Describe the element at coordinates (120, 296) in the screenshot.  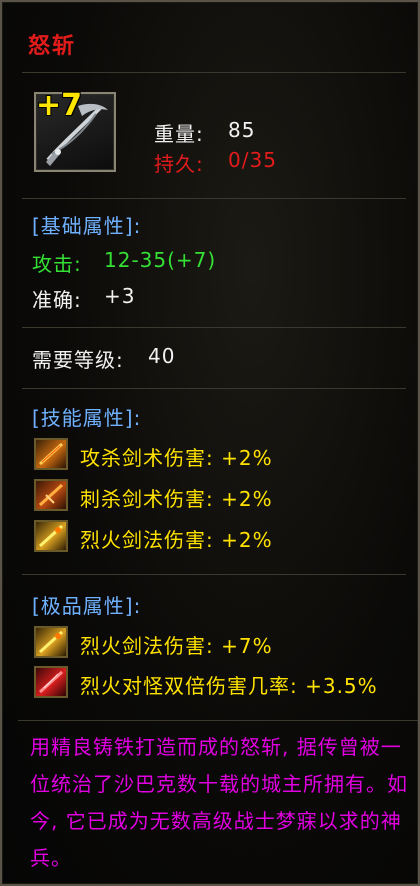
I see `accuracy-value: +3` at that location.